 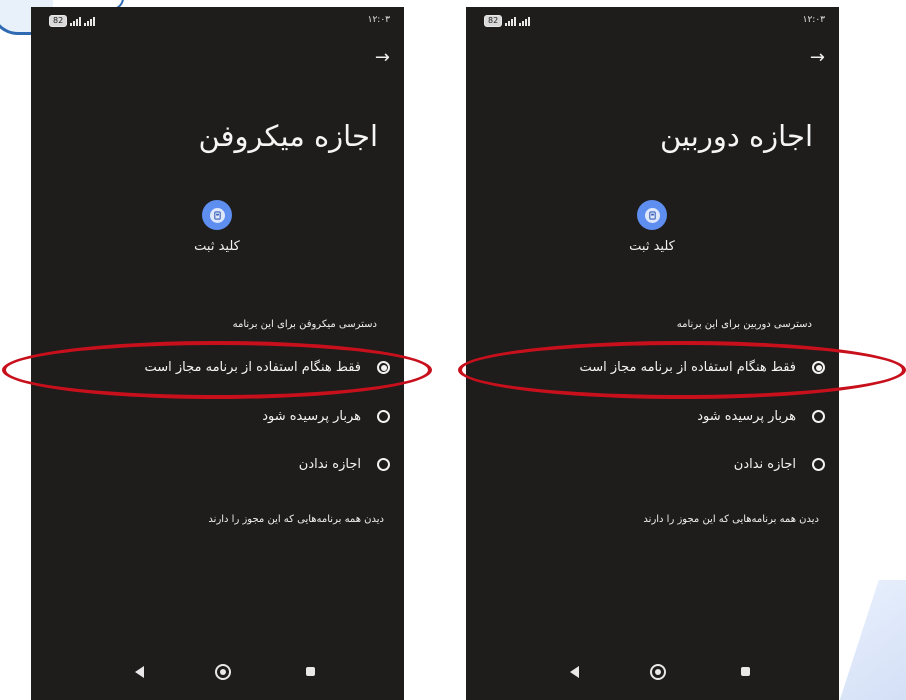 I want to click on decorative-corner-shape-right, so click(x=869, y=640).